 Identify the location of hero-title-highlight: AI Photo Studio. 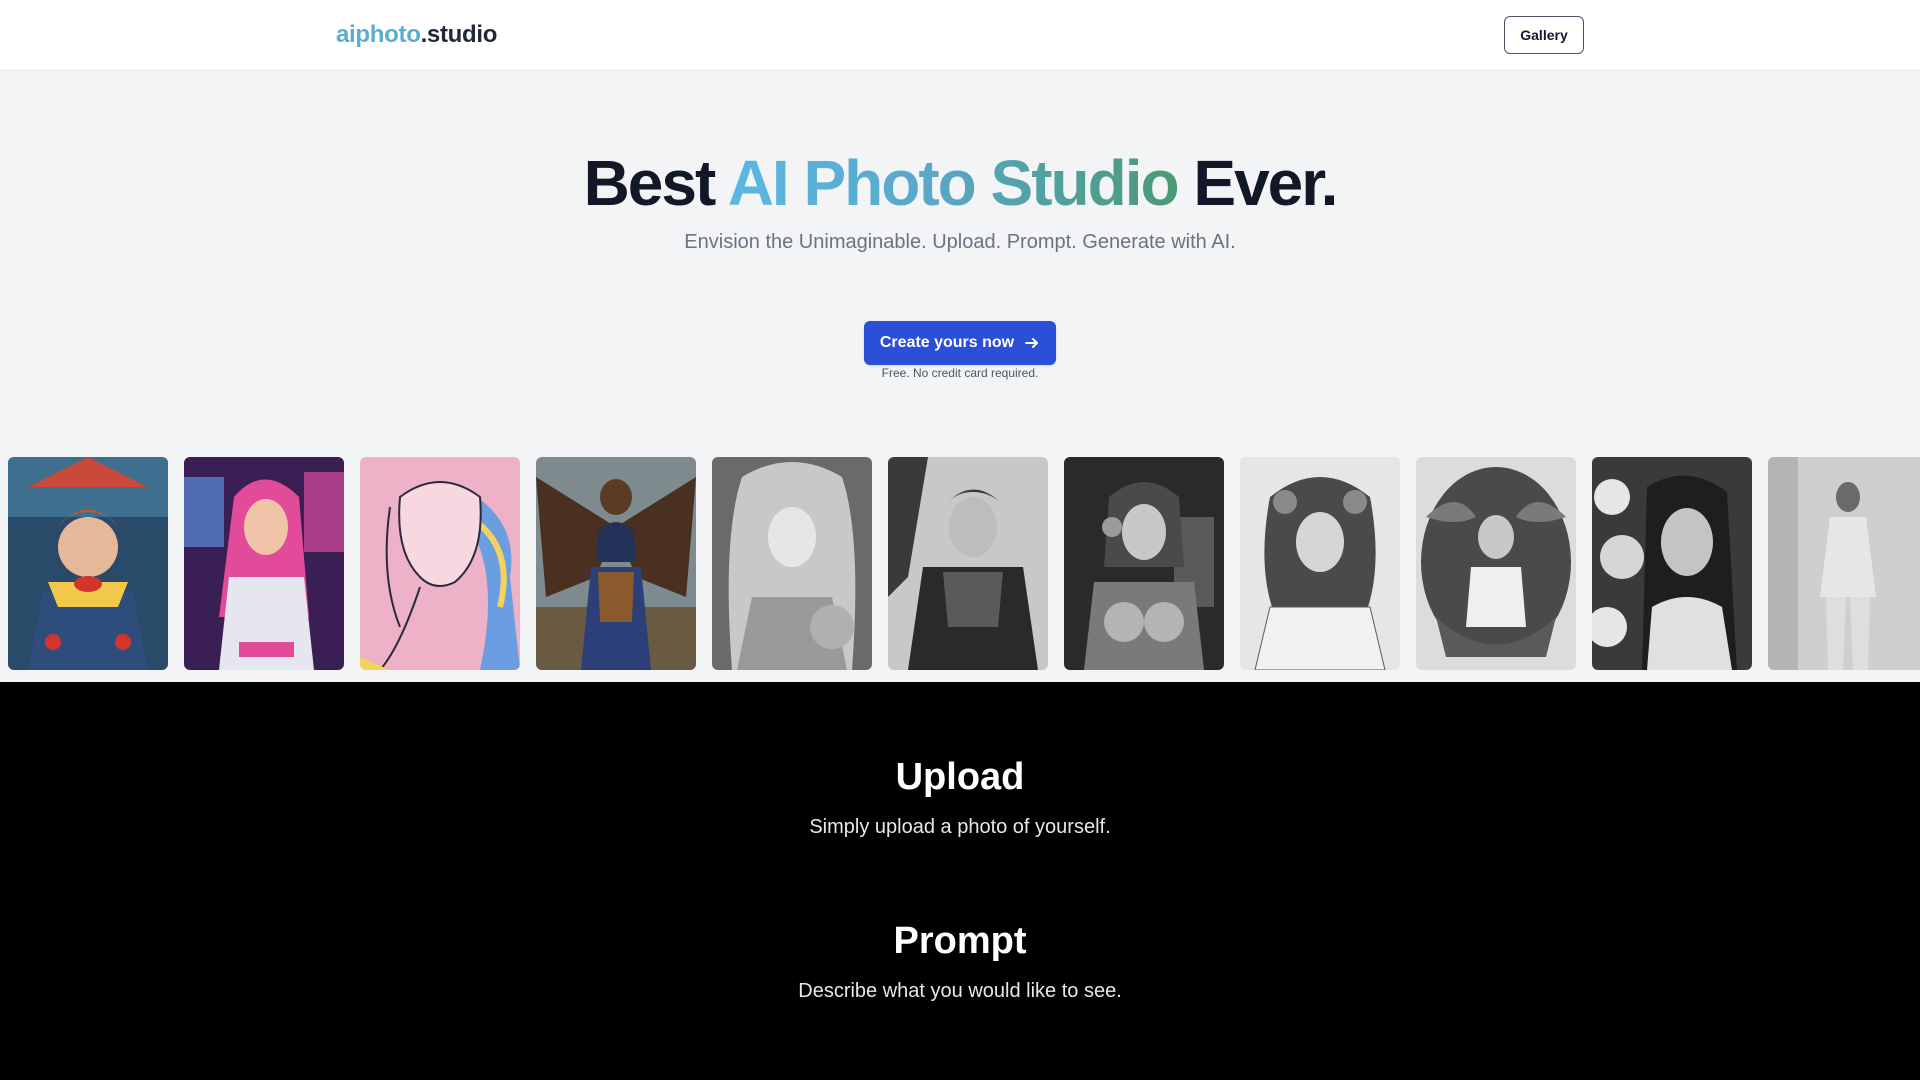
(953, 183).